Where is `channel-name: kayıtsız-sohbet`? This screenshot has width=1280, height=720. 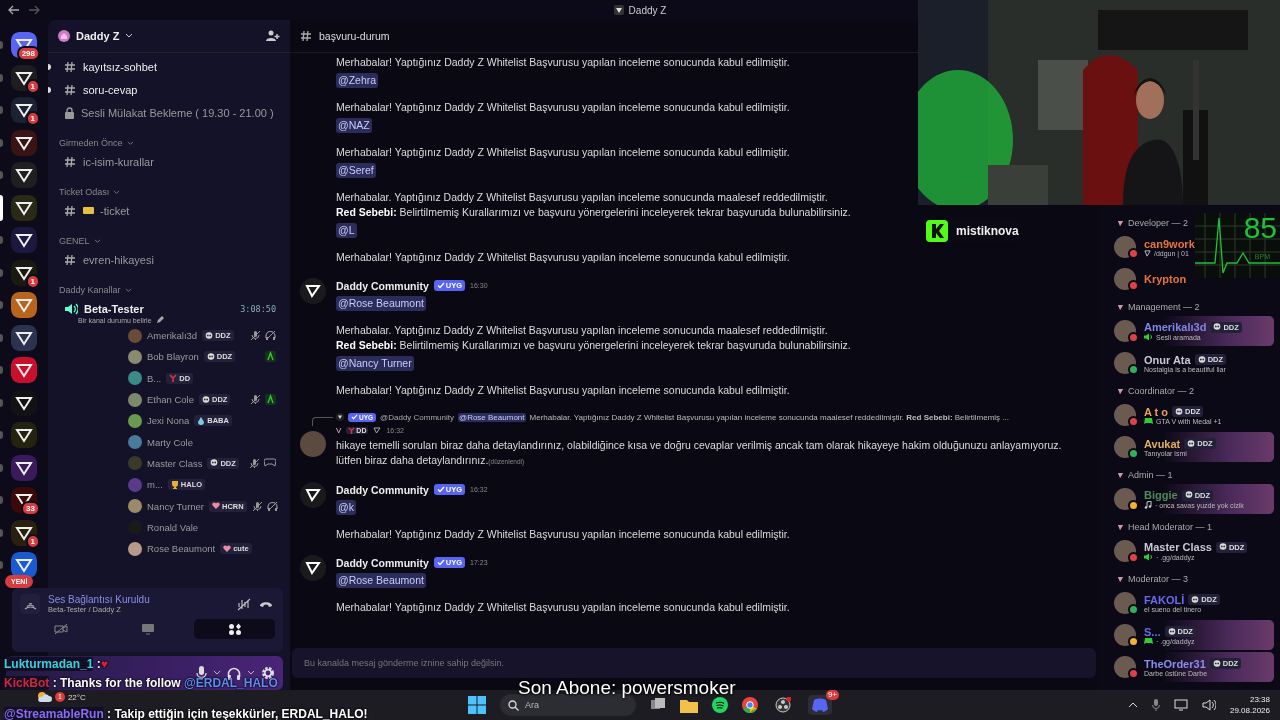
channel-name: kayıtsız-sohbet is located at coordinates (120, 66).